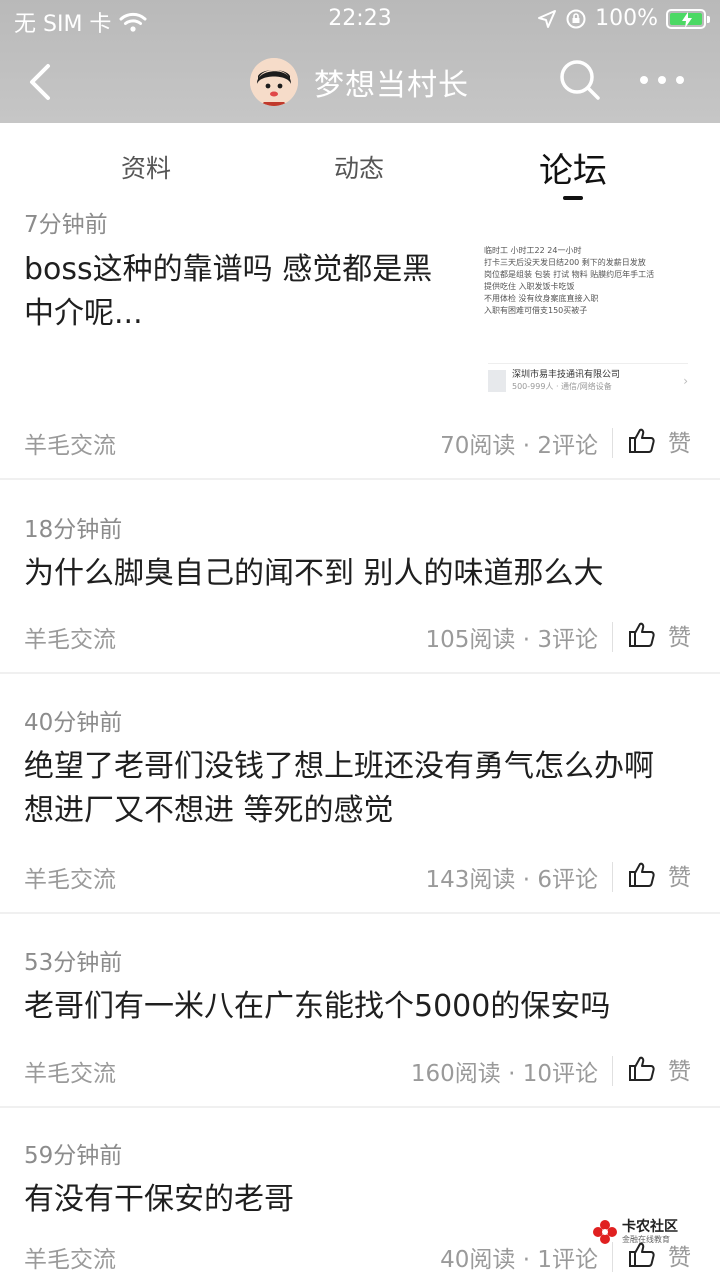  I want to click on tab-profile: 资料, so click(146, 167).